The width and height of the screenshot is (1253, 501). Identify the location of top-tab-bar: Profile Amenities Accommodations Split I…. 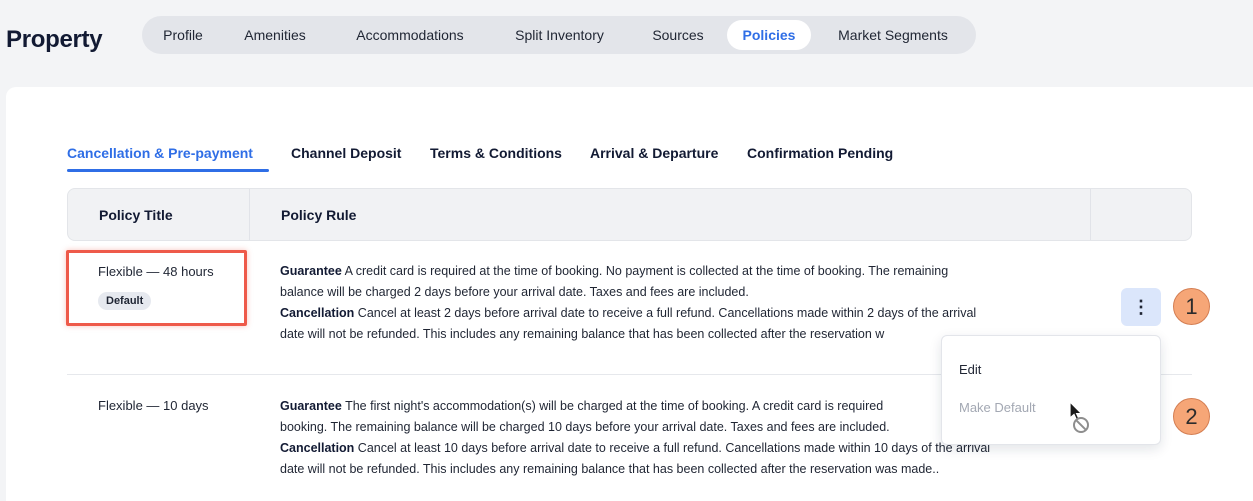
(559, 35).